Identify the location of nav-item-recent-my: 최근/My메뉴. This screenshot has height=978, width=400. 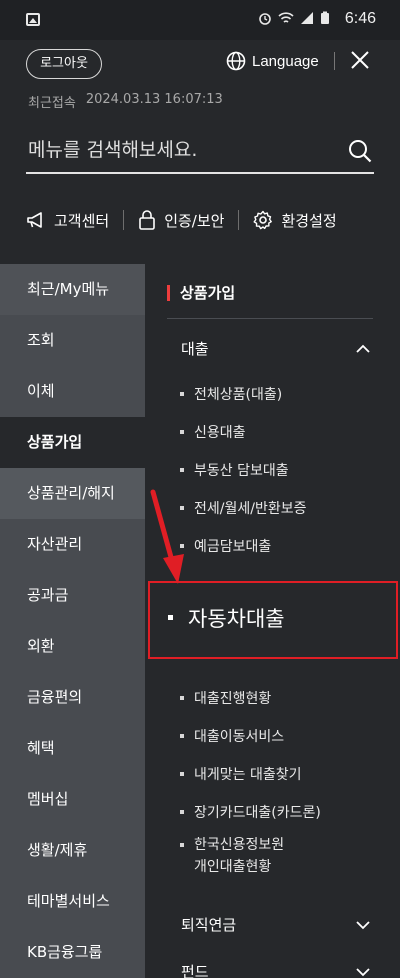
(72, 289).